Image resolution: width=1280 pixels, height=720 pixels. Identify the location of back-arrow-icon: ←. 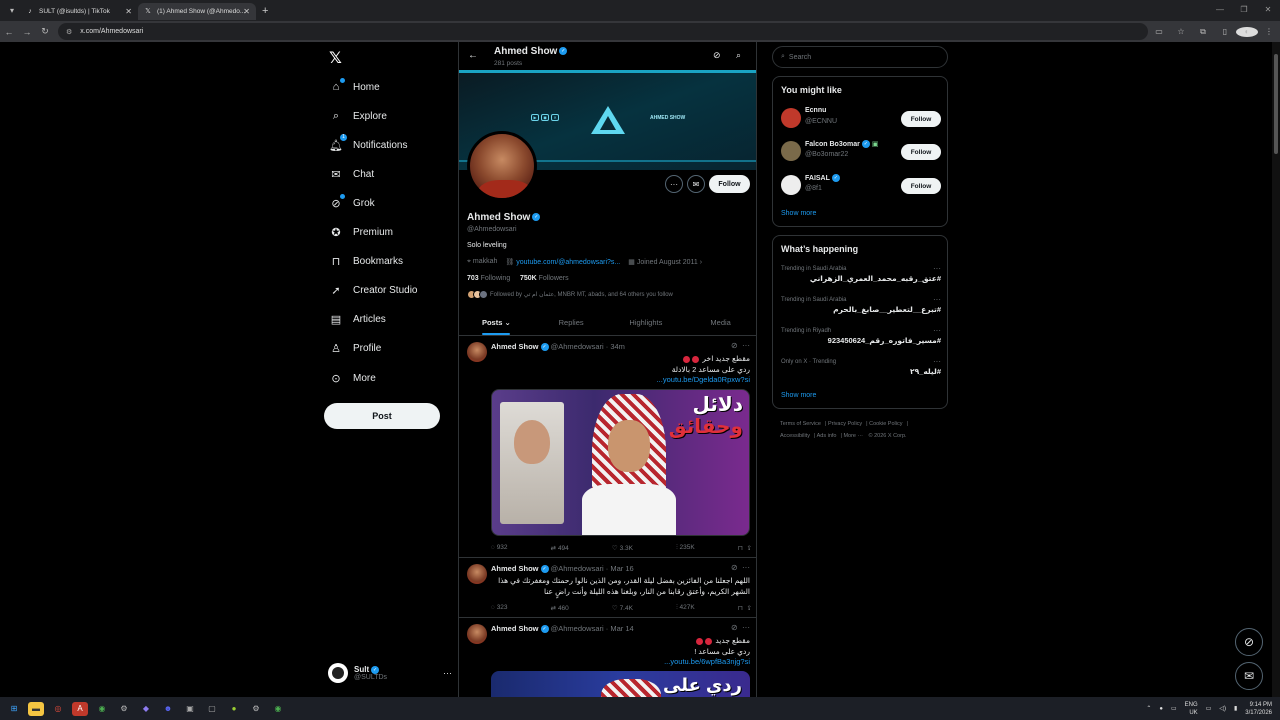
(473, 55).